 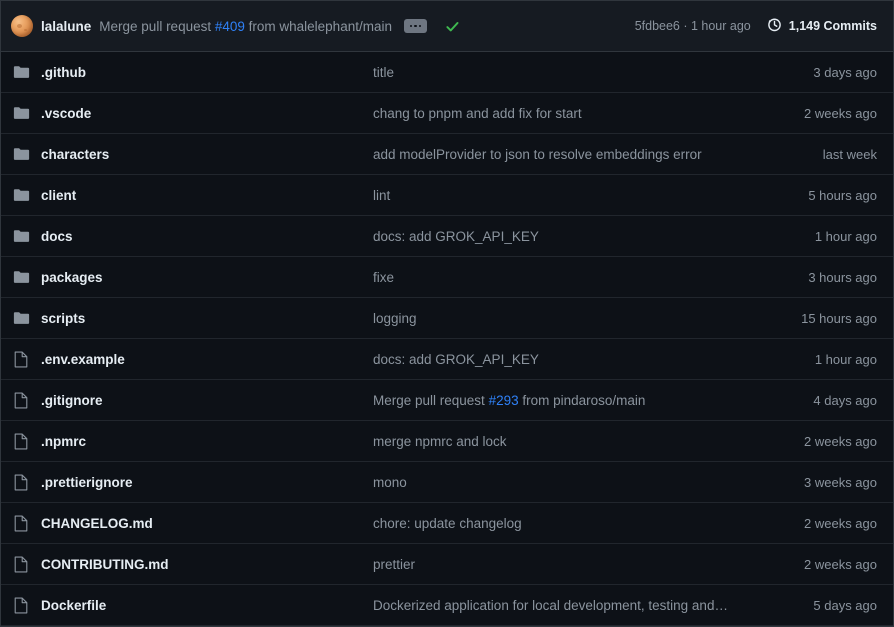 I want to click on commit-time: 5 hours ago, so click(x=842, y=195).